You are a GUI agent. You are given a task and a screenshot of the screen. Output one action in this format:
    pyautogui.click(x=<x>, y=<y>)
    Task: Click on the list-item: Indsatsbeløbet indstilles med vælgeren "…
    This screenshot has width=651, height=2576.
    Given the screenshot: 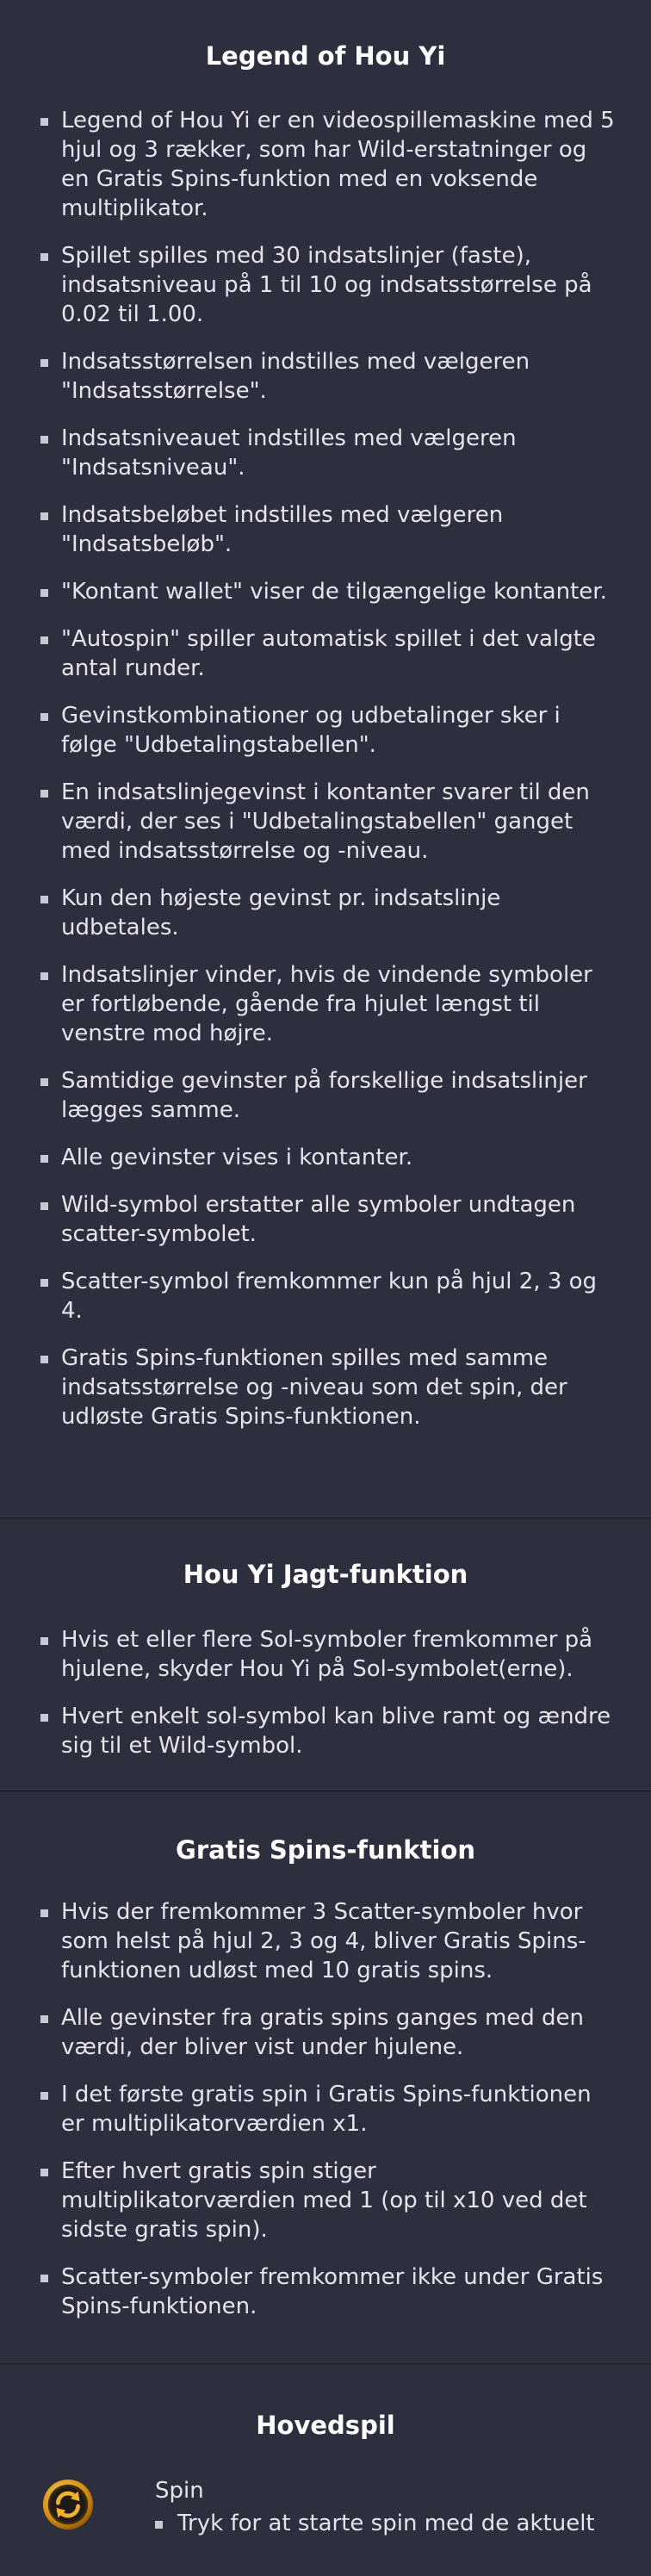 What is the action you would take?
    pyautogui.click(x=325, y=529)
    